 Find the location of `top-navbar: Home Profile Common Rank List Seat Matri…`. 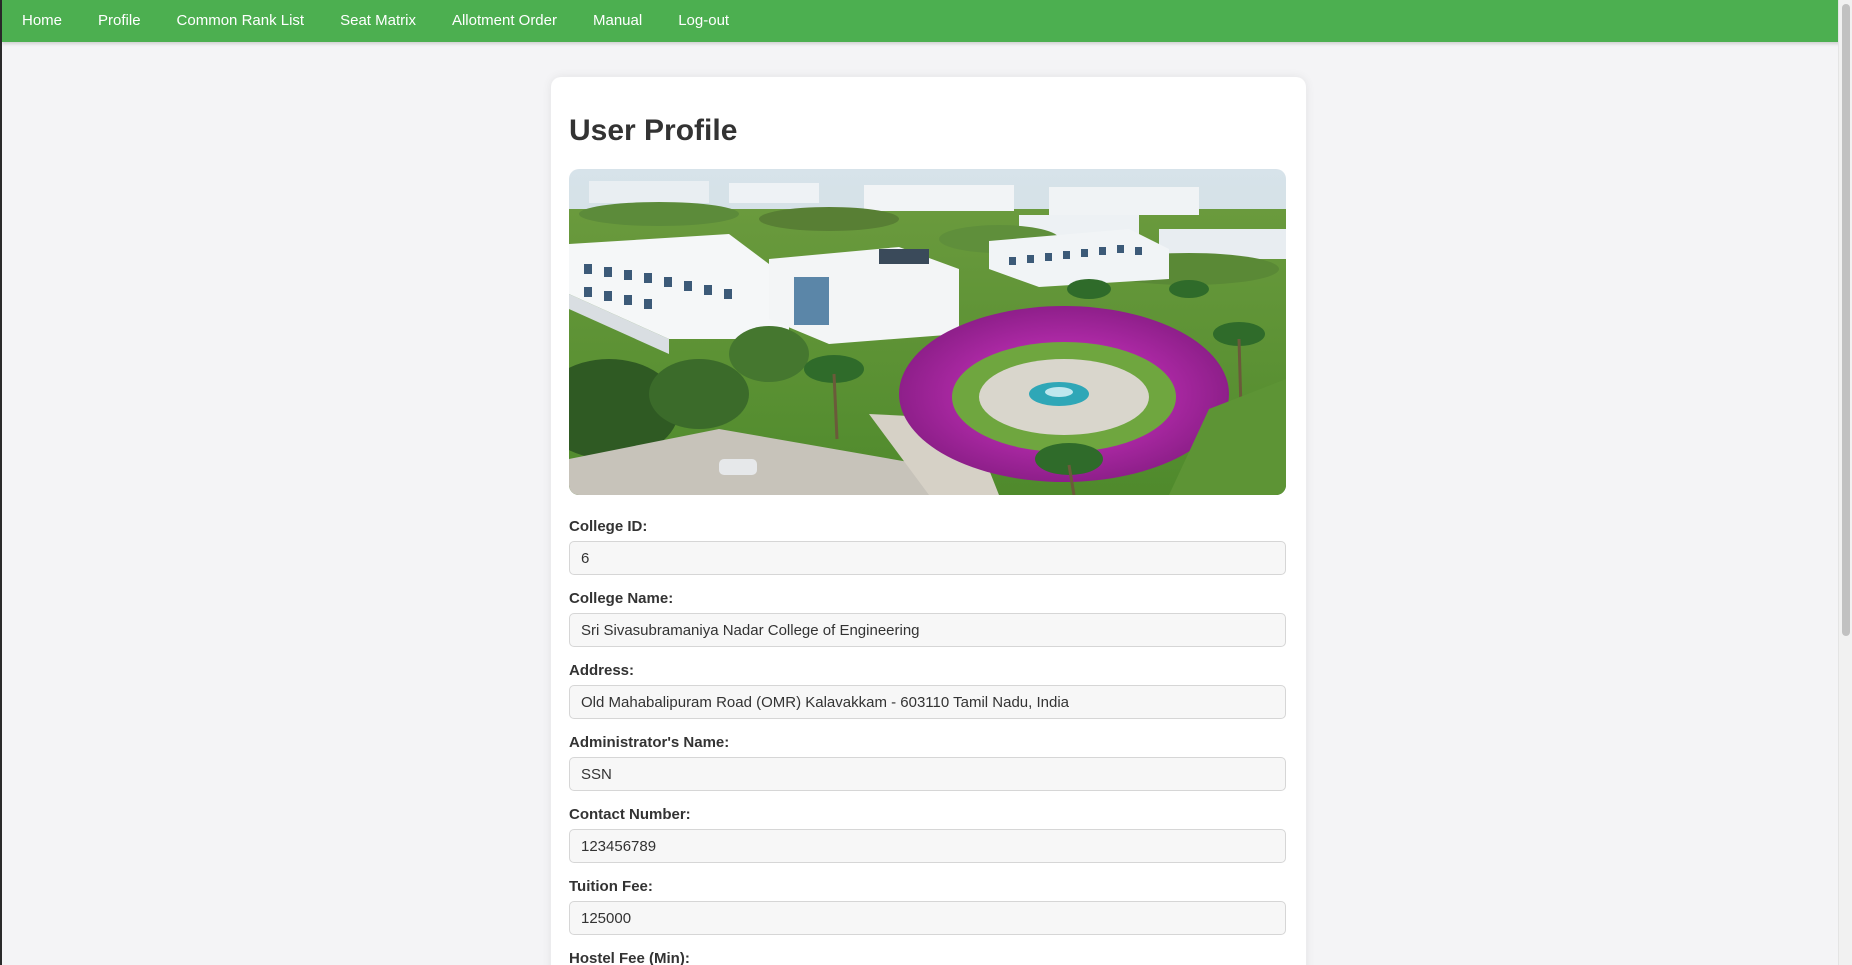

top-navbar: Home Profile Common Rank List Seat Matri… is located at coordinates (927, 21).